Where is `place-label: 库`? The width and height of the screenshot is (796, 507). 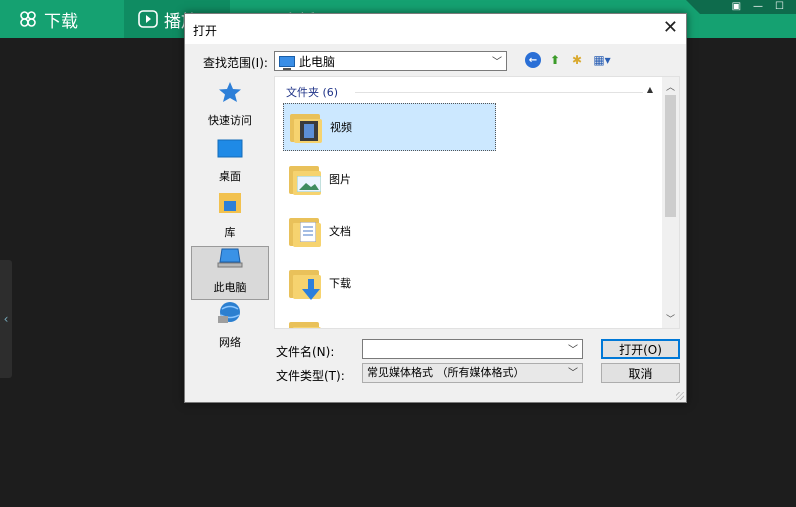 place-label: 库 is located at coordinates (230, 232).